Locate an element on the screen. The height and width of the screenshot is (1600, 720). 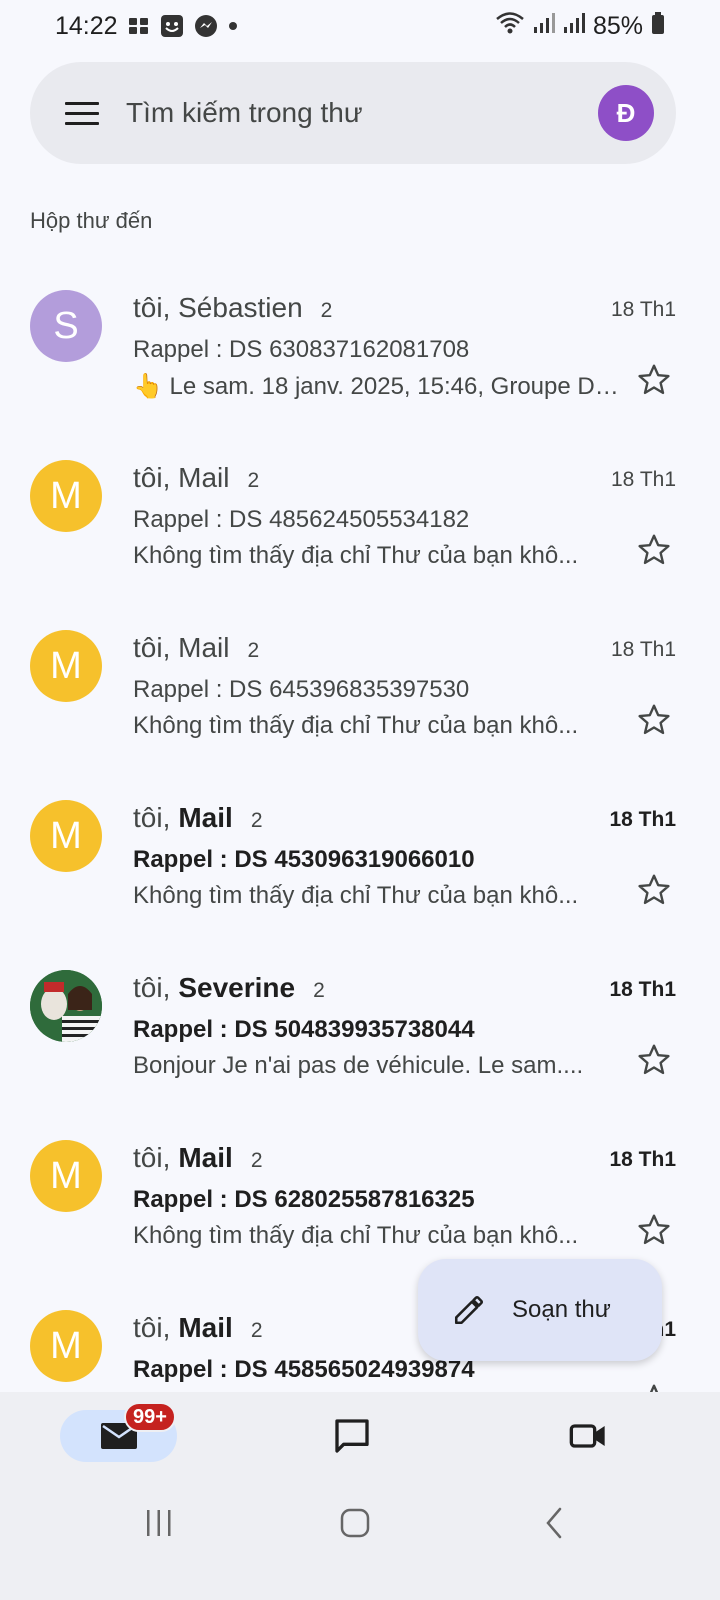
chat-icon is located at coordinates (352, 1436).